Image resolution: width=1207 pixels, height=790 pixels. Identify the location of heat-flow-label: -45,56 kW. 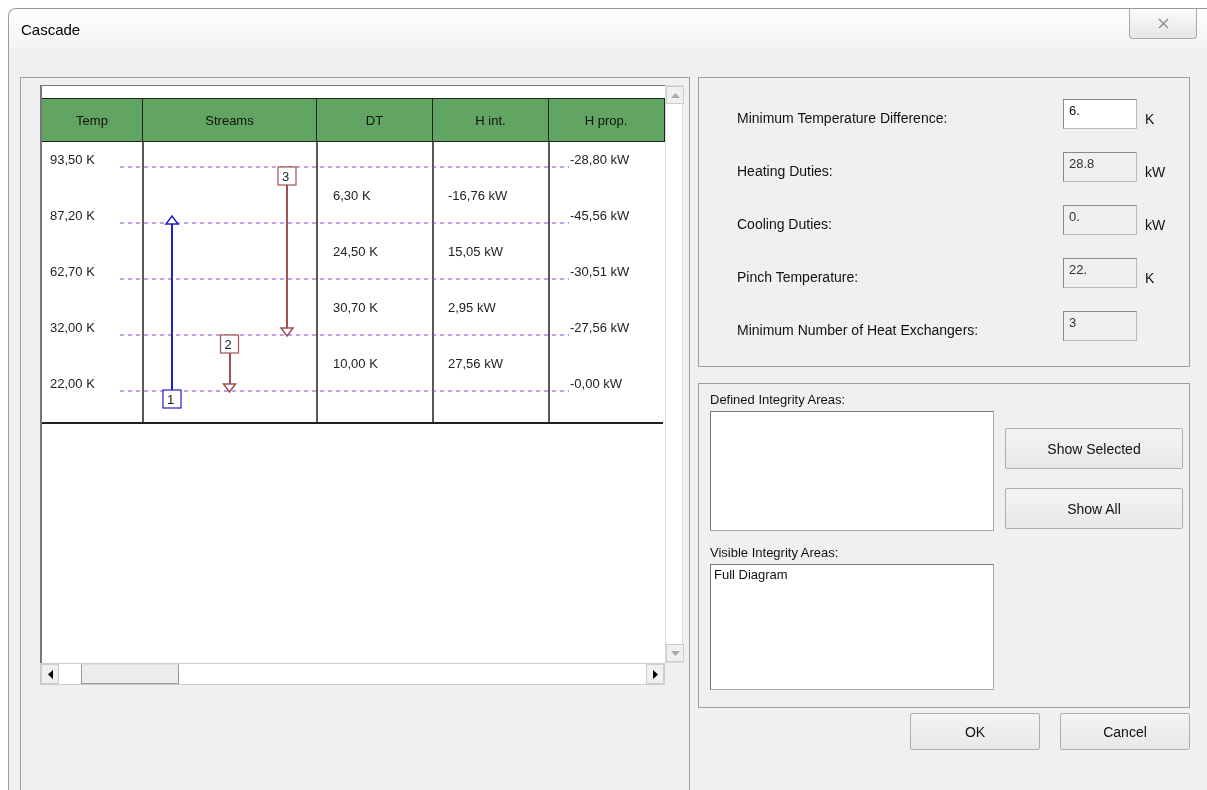
(600, 215).